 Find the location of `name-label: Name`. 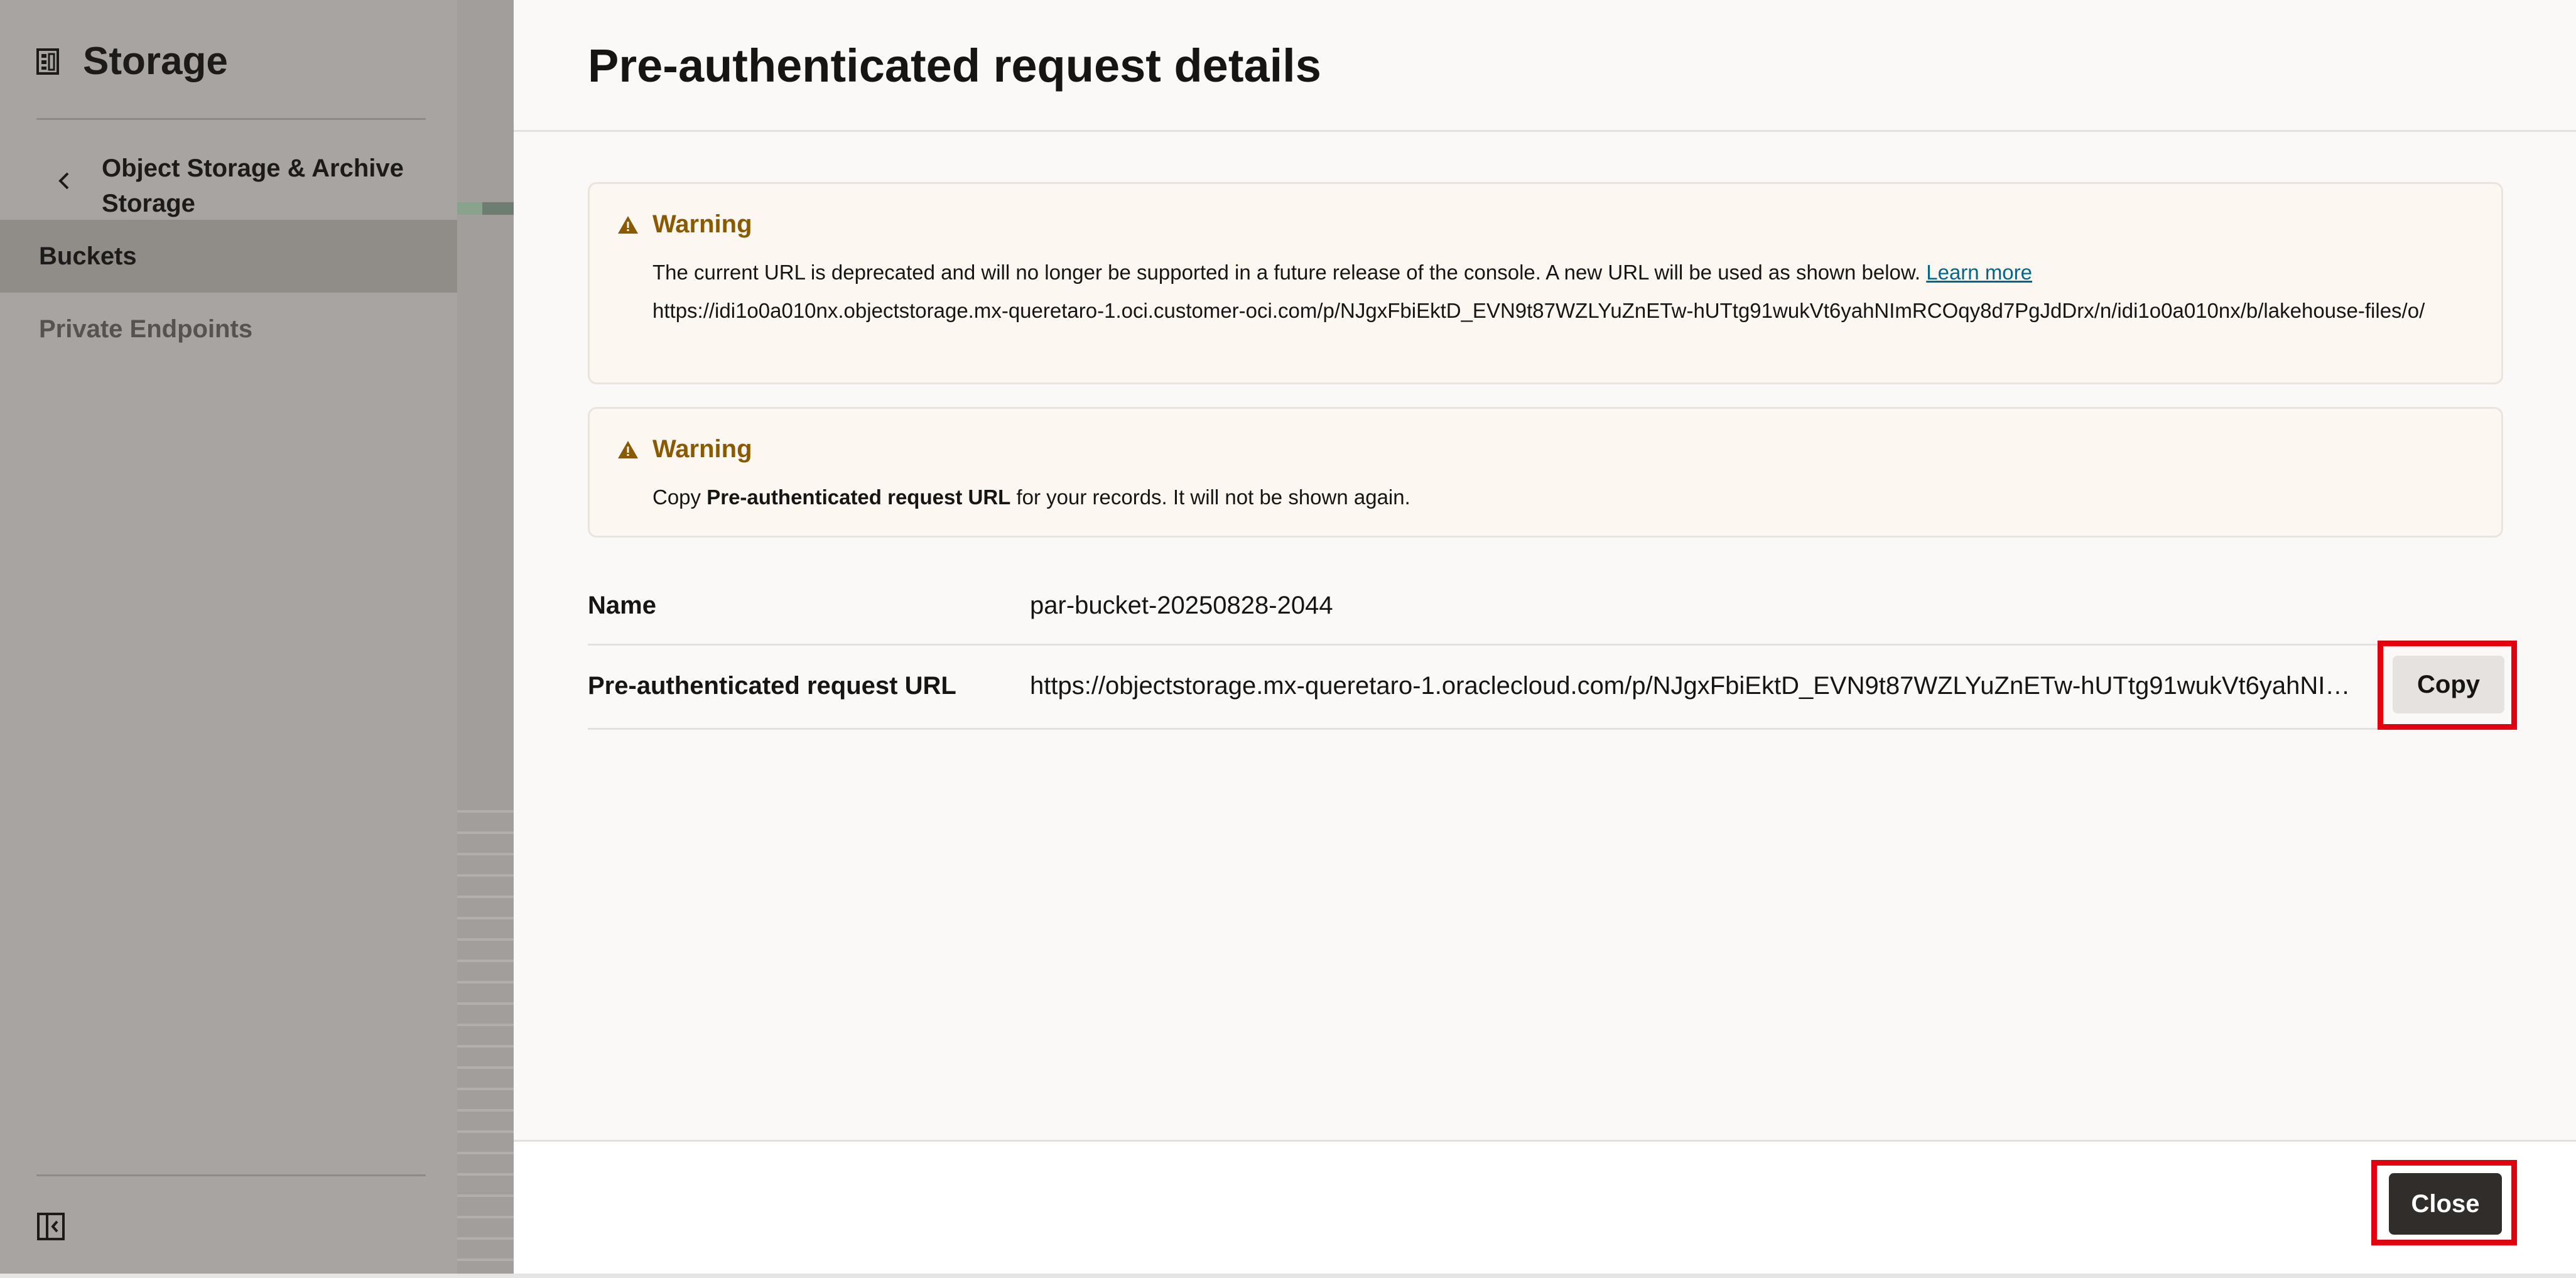

name-label: Name is located at coordinates (622, 605).